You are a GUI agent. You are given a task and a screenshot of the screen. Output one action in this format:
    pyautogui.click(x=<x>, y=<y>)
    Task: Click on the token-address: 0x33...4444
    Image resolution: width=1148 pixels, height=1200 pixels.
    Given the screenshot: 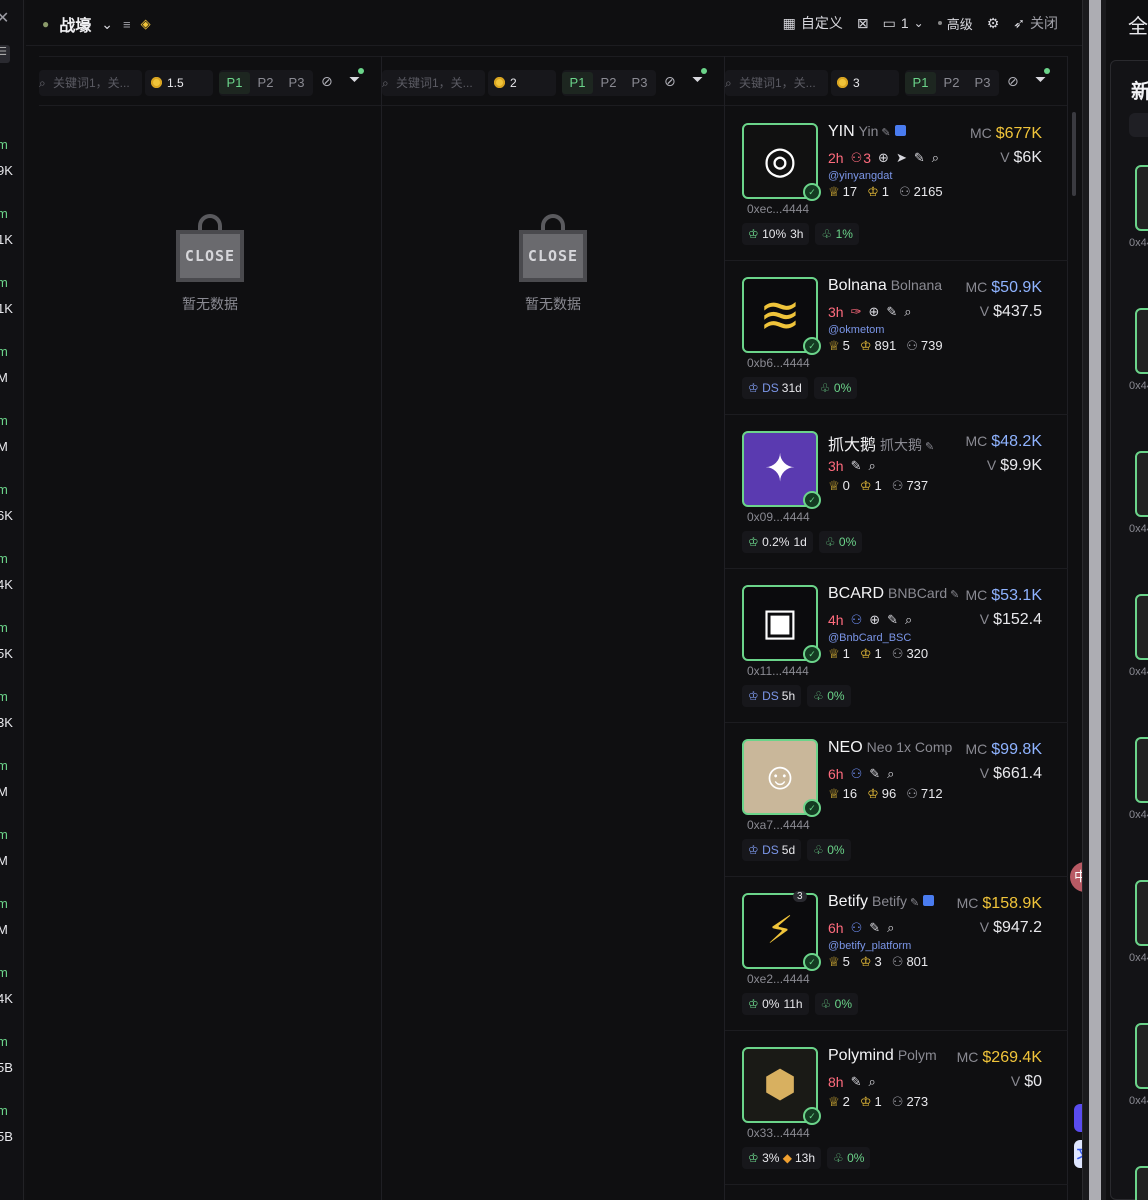 What is the action you would take?
    pyautogui.click(x=778, y=1133)
    